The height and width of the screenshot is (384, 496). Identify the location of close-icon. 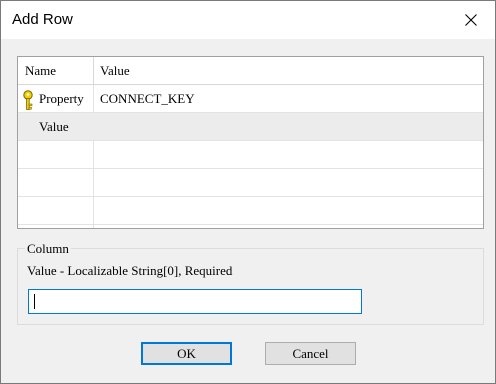
(471, 20).